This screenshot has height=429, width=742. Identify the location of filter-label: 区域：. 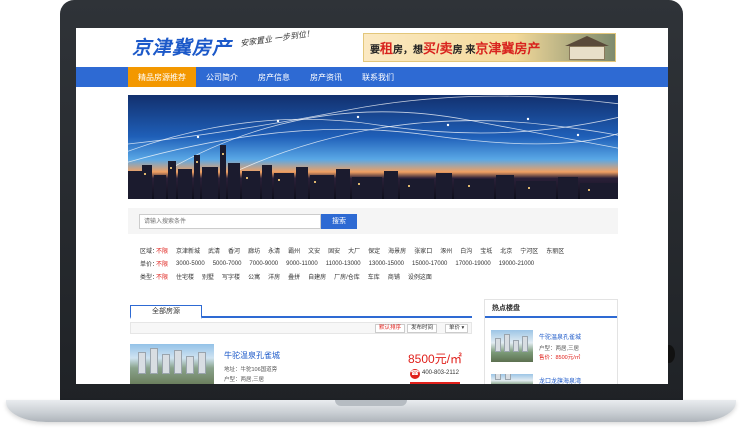
(149, 252).